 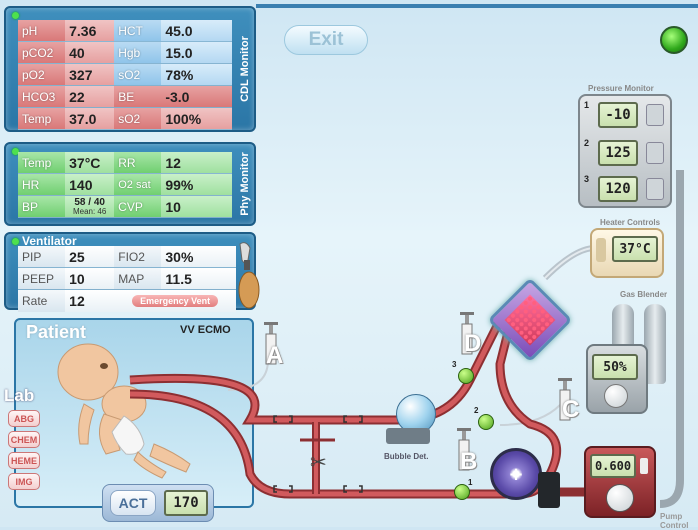 What do you see at coordinates (655, 189) in the screenshot?
I see `pressure-3-adjust-icon` at bounding box center [655, 189].